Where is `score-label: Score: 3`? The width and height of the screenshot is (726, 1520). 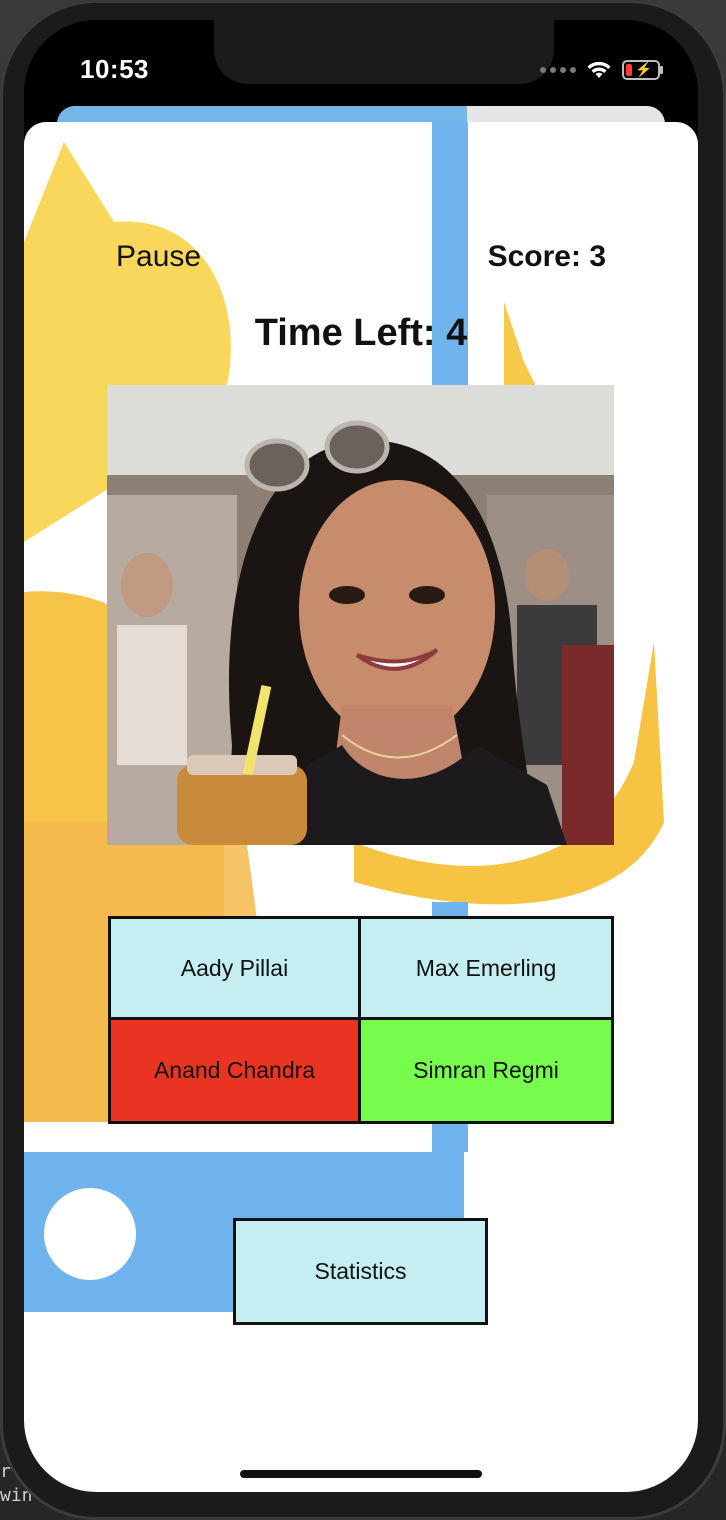 score-label: Score: 3 is located at coordinates (546, 256).